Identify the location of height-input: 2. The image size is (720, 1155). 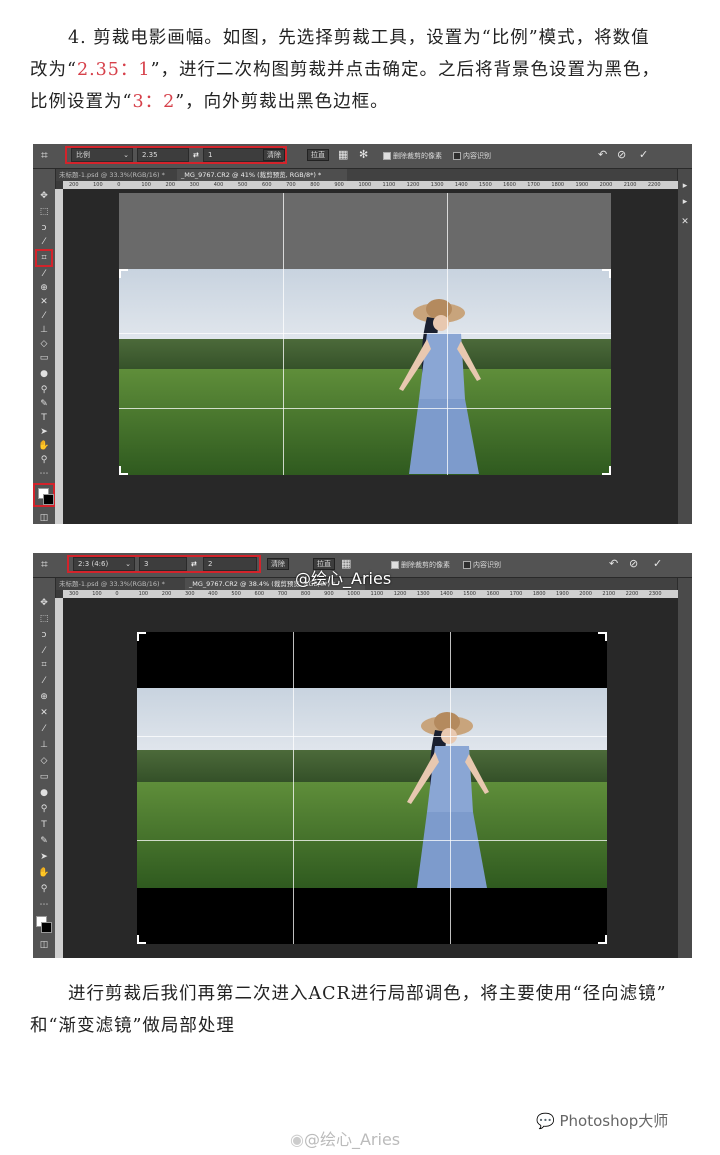
(230, 564).